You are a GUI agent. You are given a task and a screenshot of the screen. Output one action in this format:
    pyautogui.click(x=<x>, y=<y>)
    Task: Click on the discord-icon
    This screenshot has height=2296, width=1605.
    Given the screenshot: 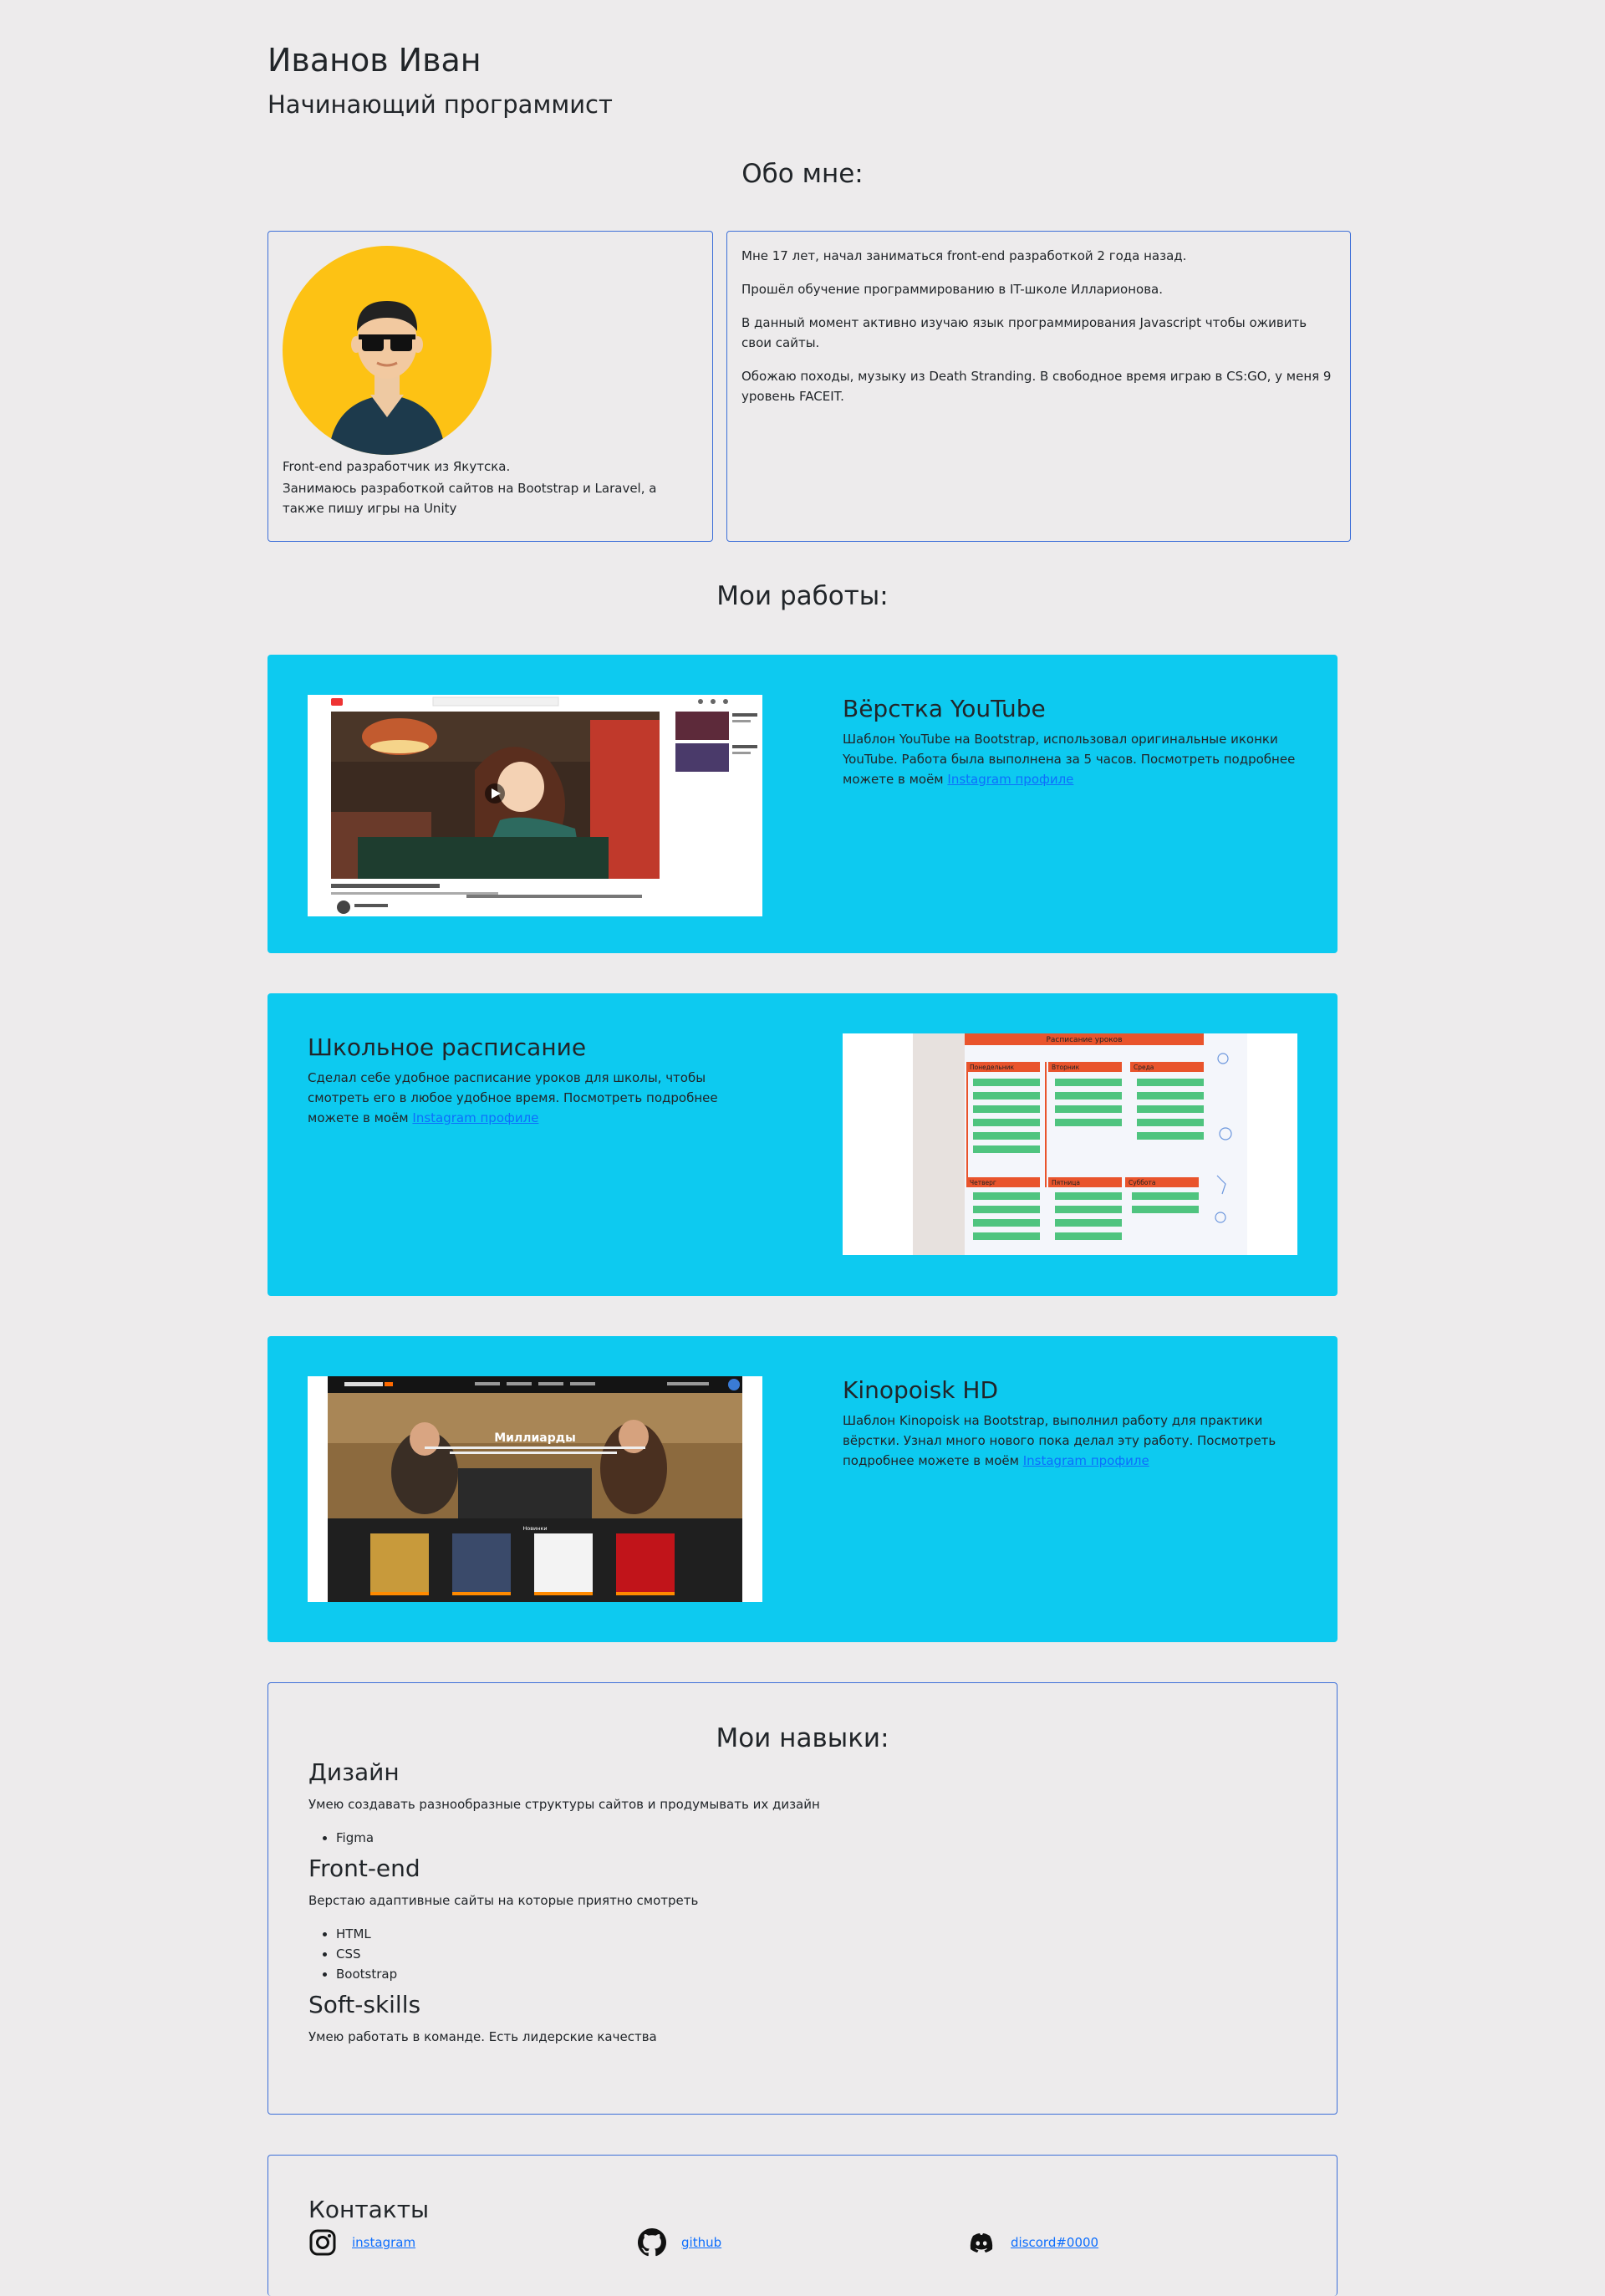 What is the action you would take?
    pyautogui.click(x=981, y=2243)
    